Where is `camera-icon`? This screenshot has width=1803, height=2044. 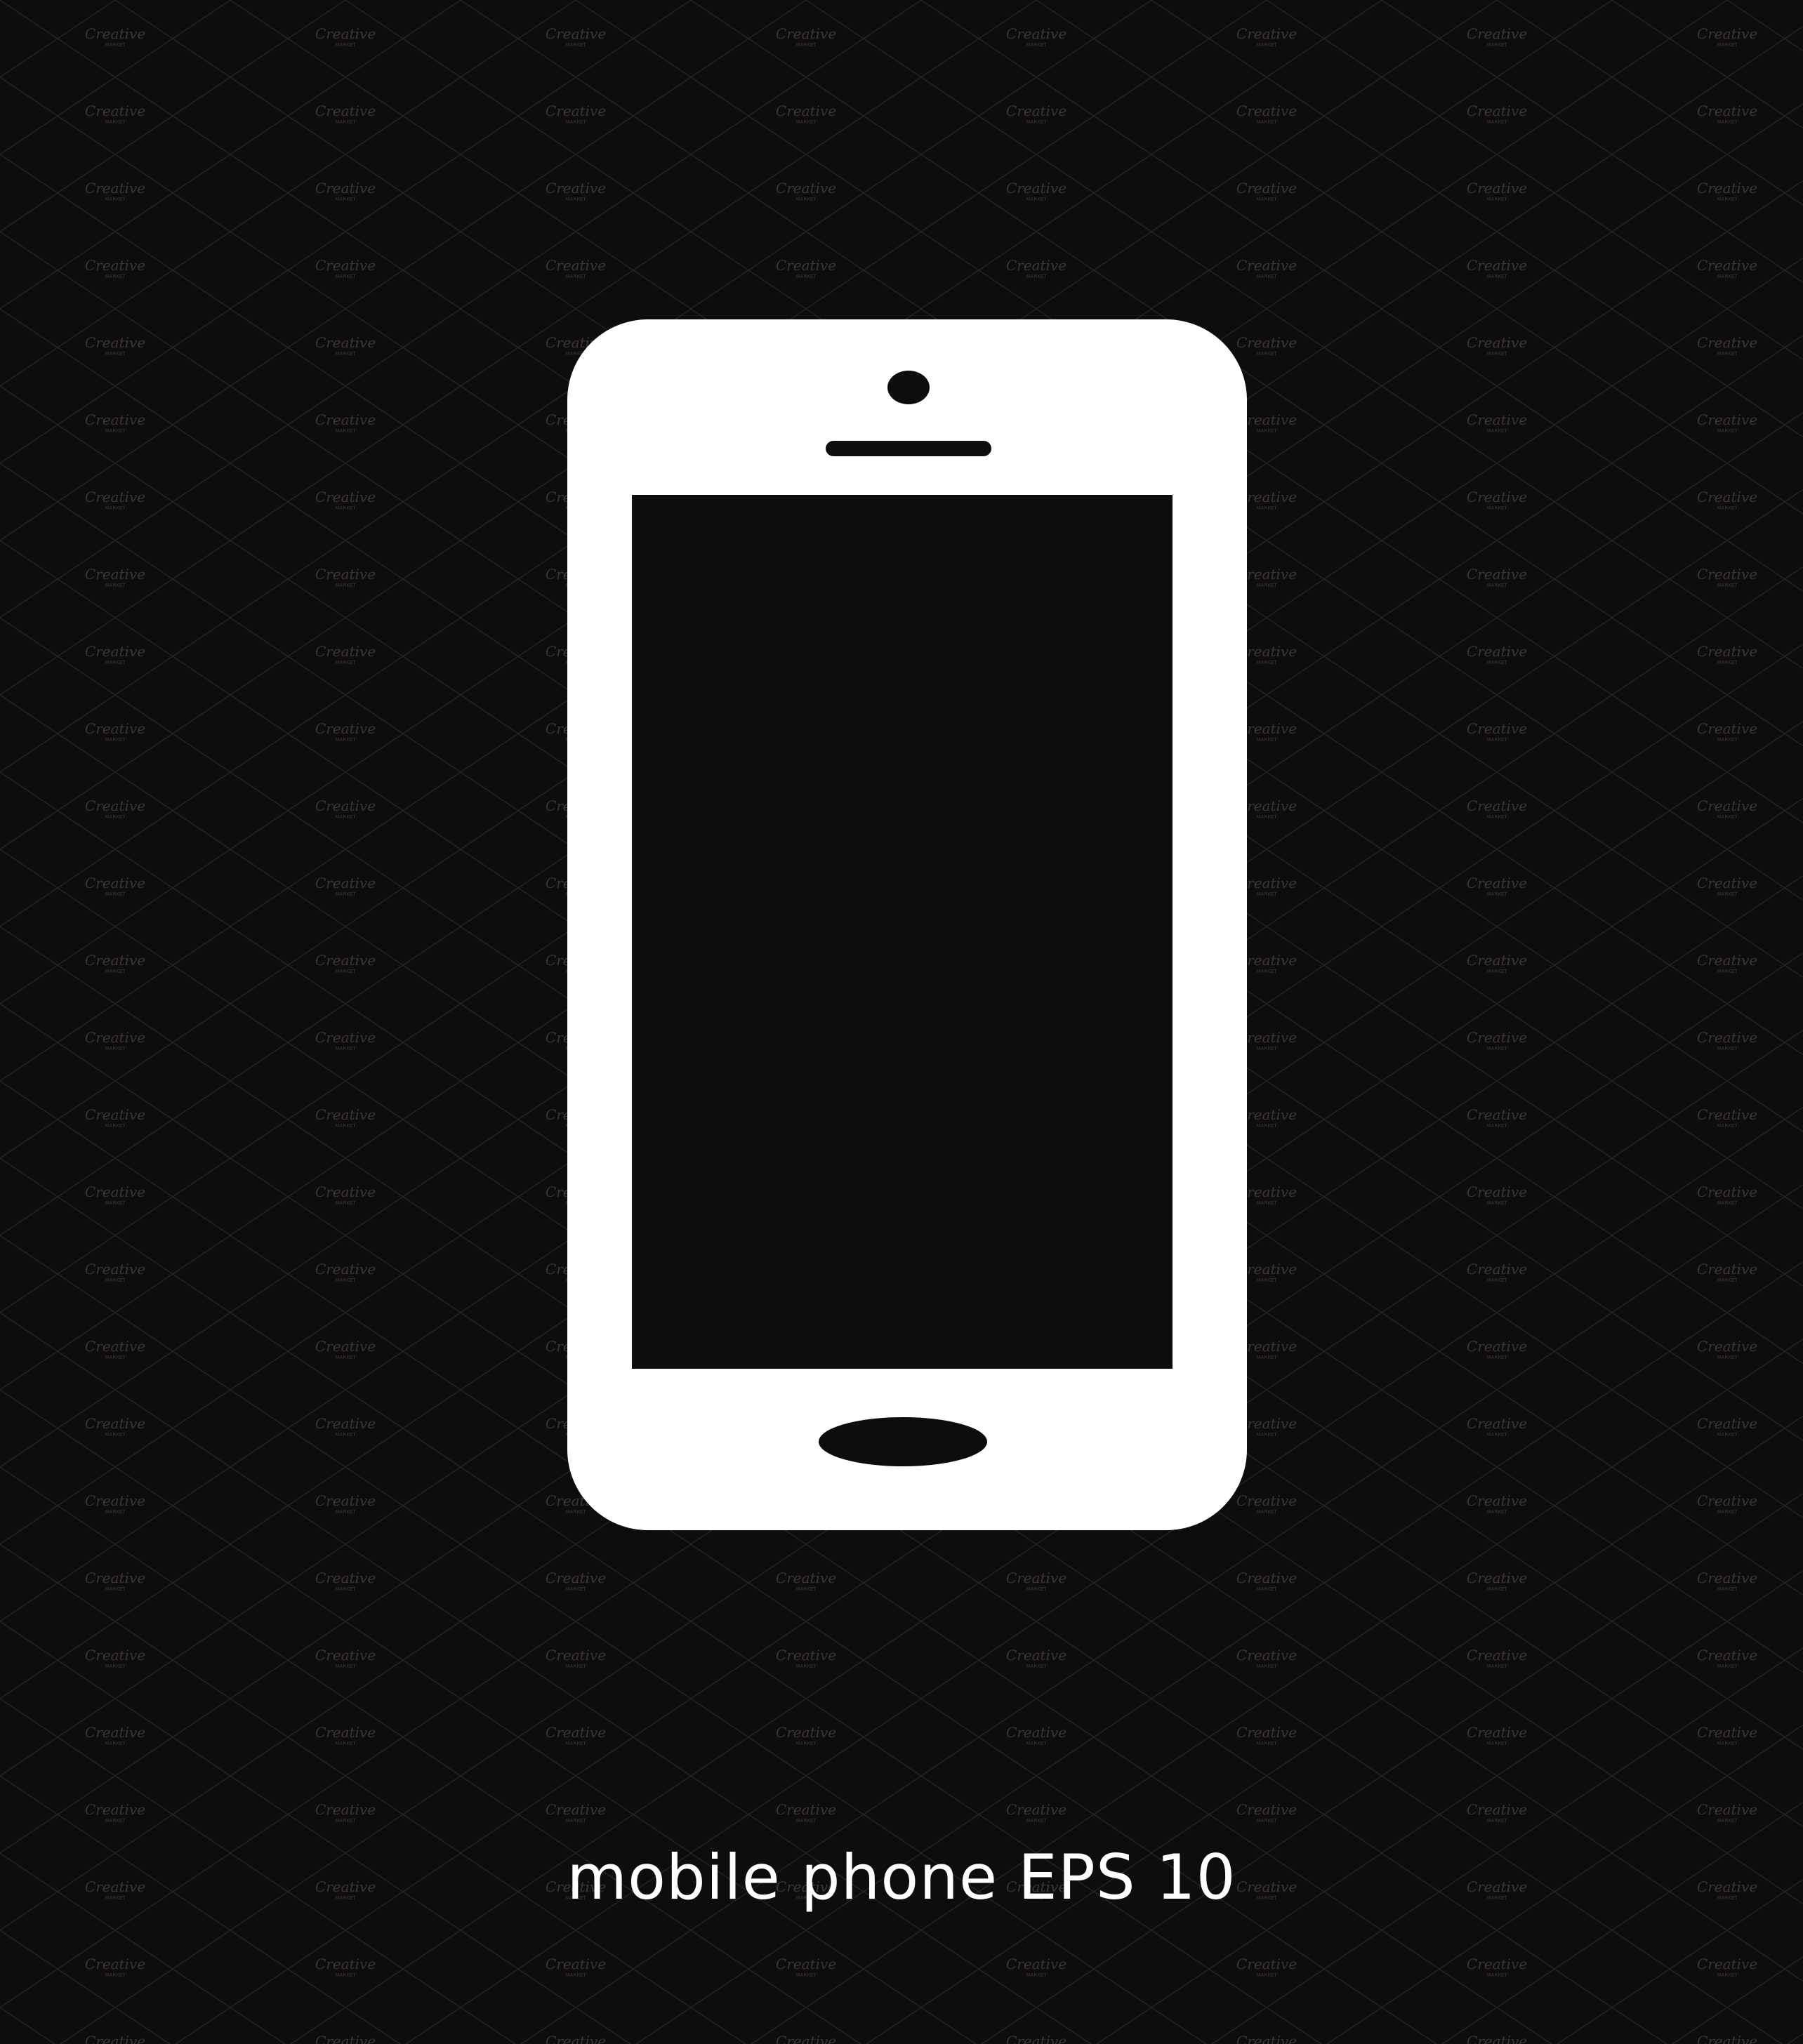
camera-icon is located at coordinates (909, 387).